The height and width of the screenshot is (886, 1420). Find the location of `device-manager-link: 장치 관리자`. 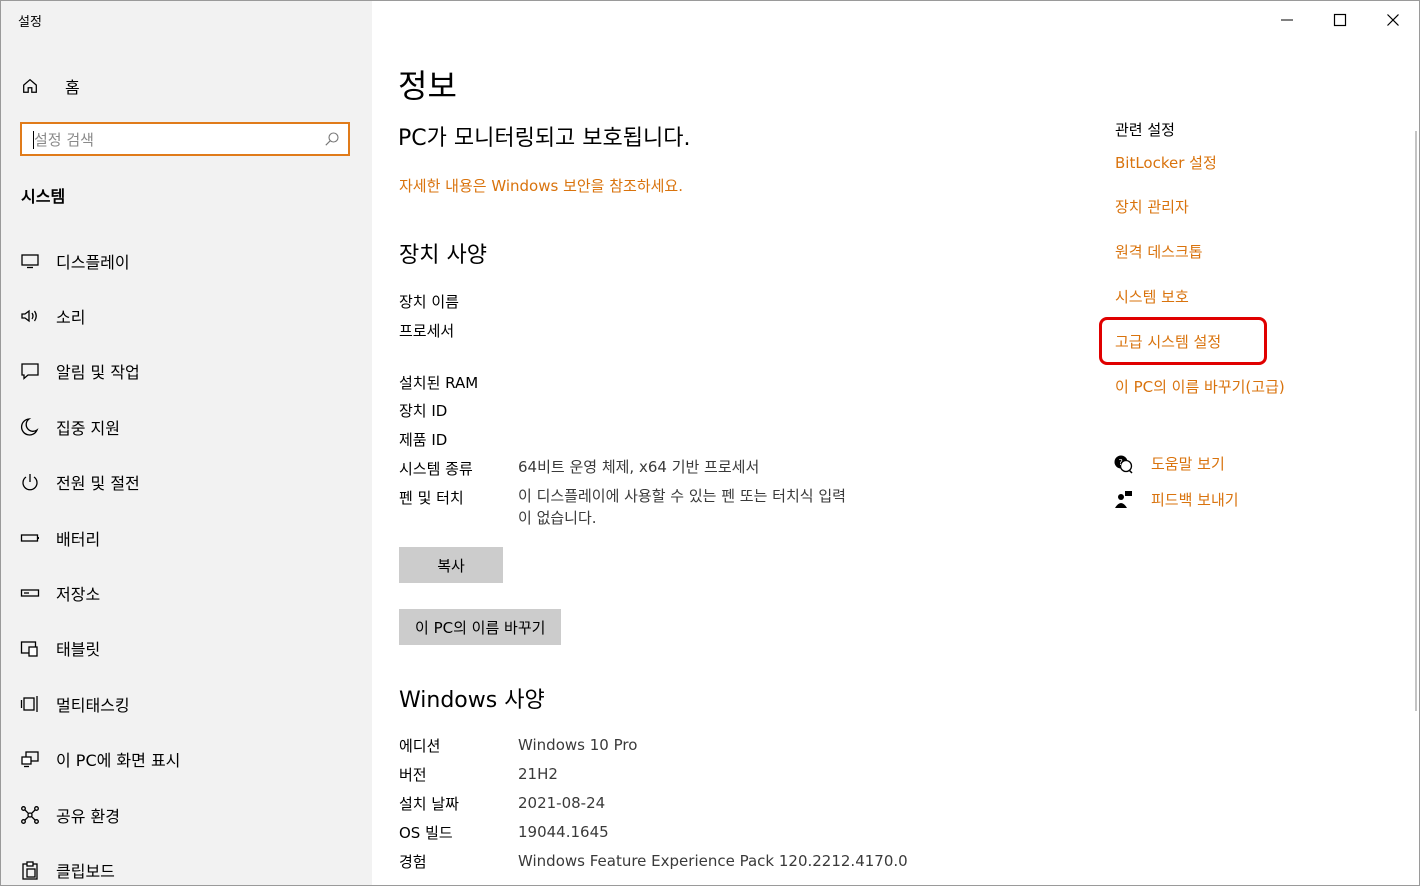

device-manager-link: 장치 관리자 is located at coordinates (1152, 206).